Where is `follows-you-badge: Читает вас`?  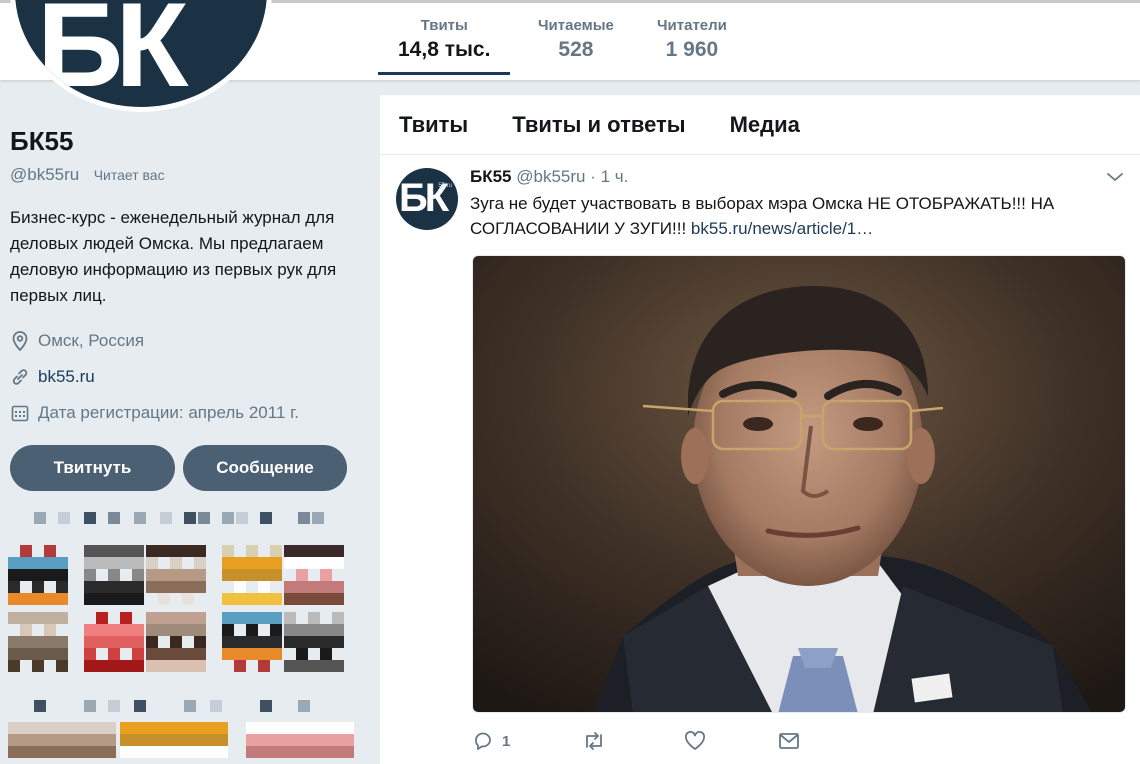
follows-you-badge: Читает вас is located at coordinates (129, 175).